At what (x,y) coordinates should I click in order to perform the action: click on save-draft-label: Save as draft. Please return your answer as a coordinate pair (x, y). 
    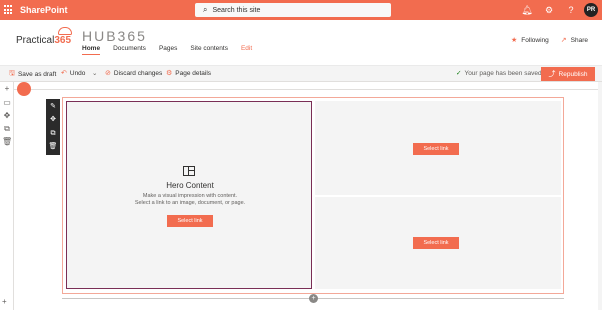
    Looking at the image, I should click on (37, 74).